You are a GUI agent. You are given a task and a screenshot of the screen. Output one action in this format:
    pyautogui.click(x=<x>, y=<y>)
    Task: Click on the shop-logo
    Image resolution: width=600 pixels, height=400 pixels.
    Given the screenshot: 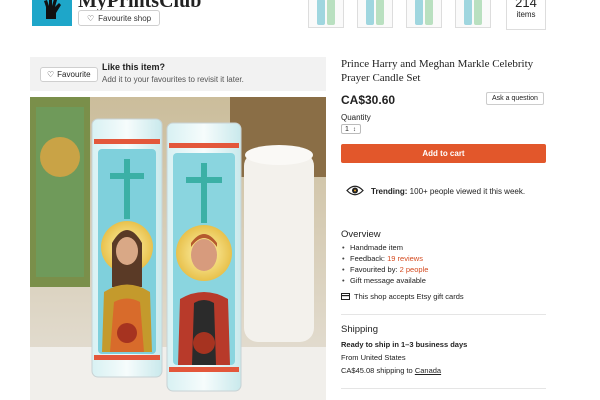 What is the action you would take?
    pyautogui.click(x=52, y=13)
    